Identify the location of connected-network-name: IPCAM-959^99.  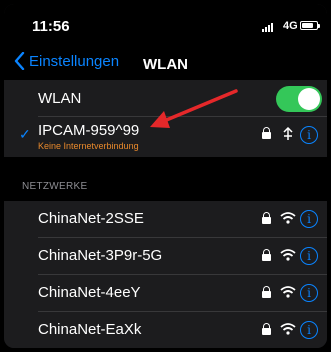
(89, 130).